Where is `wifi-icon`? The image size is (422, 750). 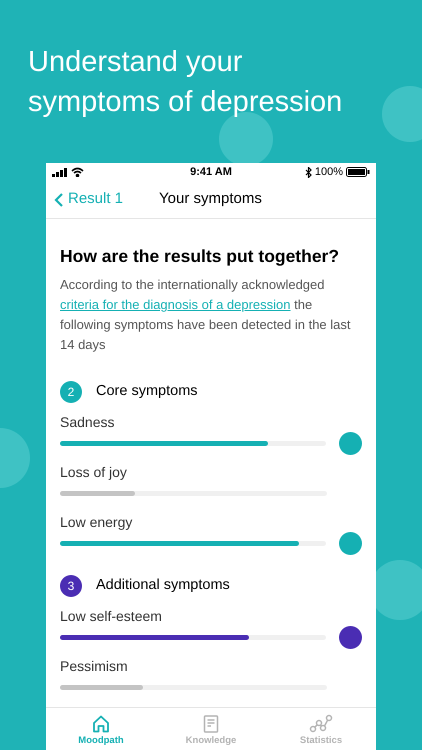
wifi-icon is located at coordinates (77, 172).